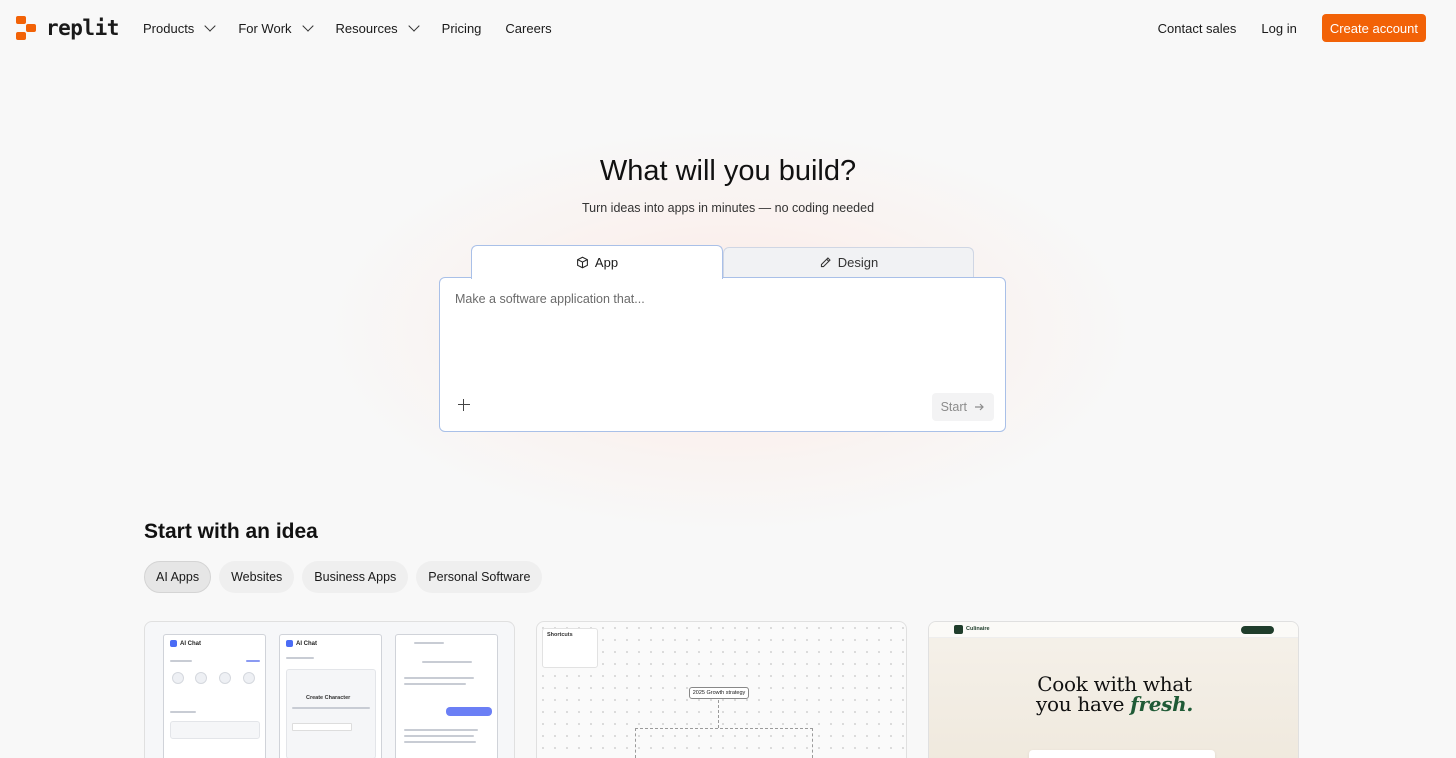 The image size is (1456, 758). I want to click on ideas-title: Start with an idea, so click(231, 531).